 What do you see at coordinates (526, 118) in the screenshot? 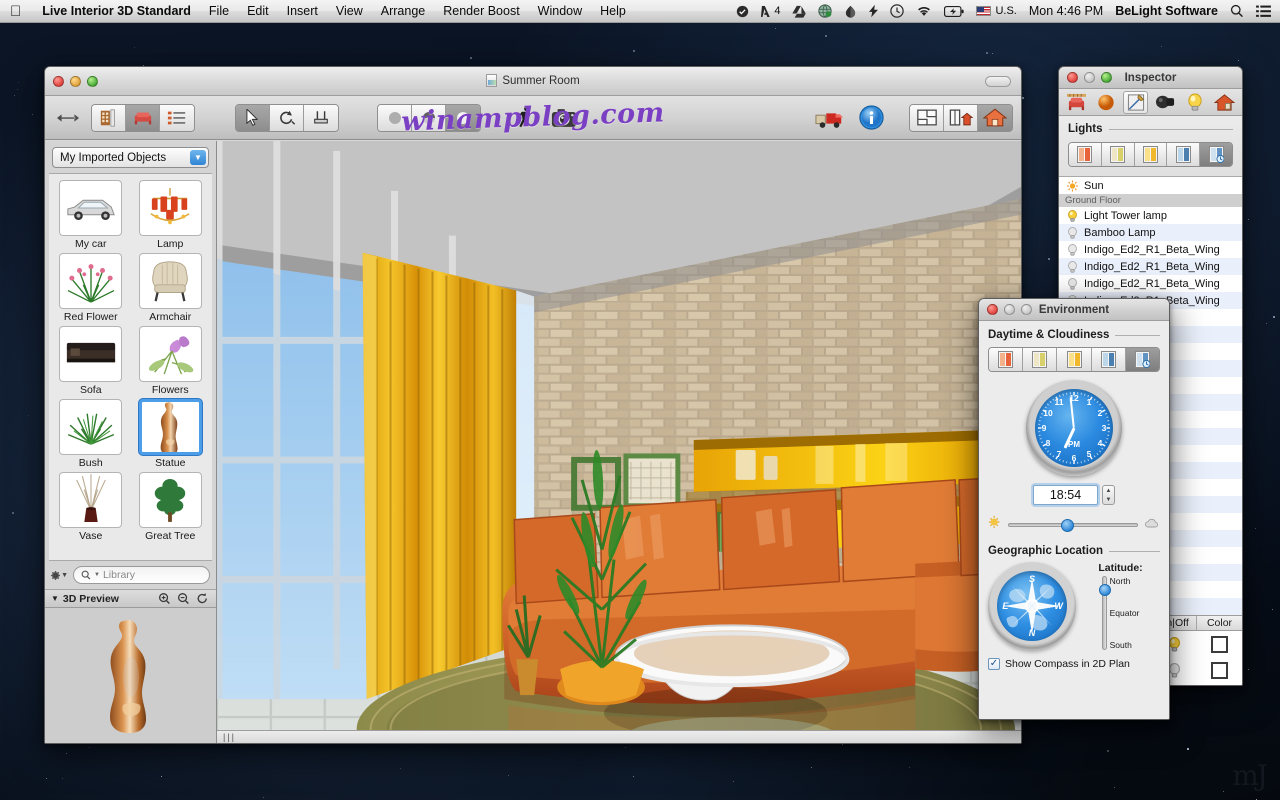
I see `walkthrough-icon` at bounding box center [526, 118].